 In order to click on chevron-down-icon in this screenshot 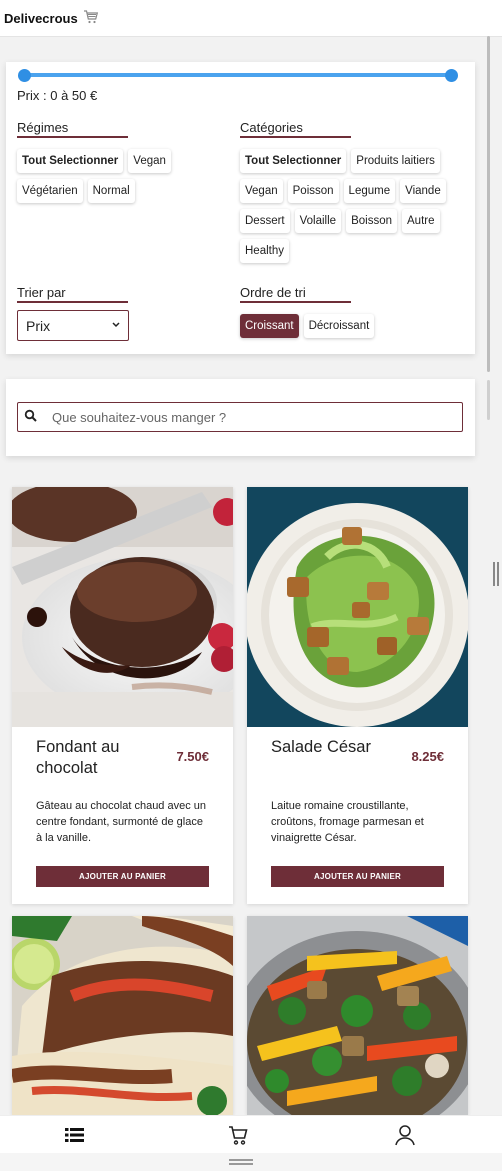, I will do `click(116, 325)`.